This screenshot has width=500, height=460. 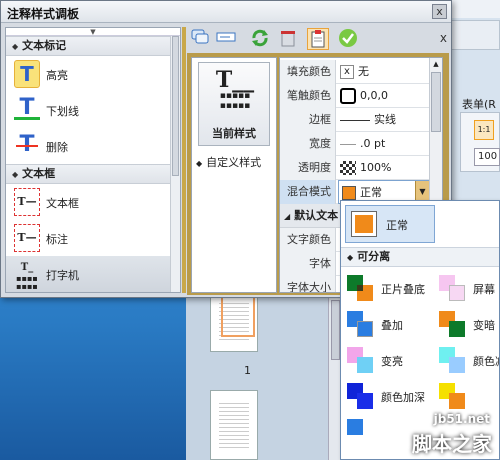 I want to click on refresh-style-button, so click(x=260, y=39).